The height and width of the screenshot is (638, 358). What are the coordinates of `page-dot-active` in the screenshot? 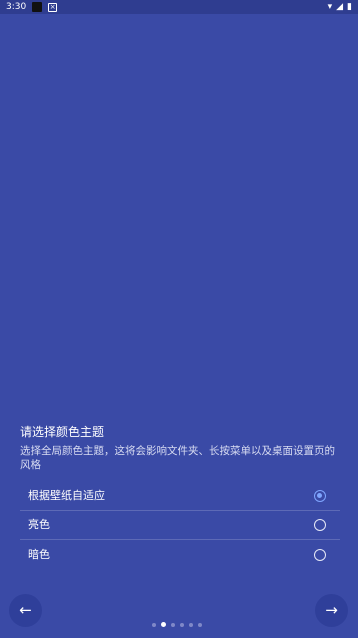 It's located at (163, 624).